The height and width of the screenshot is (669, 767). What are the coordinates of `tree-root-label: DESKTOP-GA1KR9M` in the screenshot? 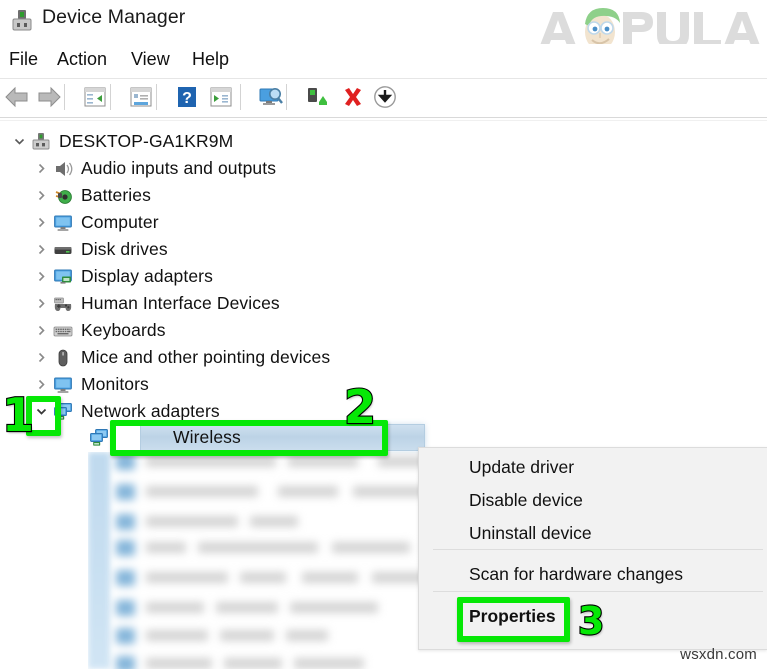 It's located at (146, 141).